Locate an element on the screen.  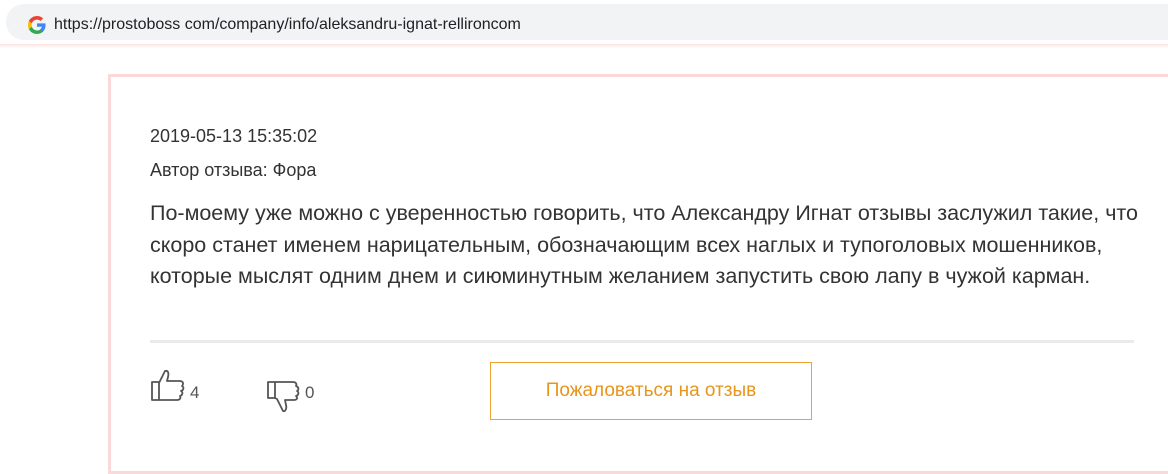
google-g-icon is located at coordinates (37, 25).